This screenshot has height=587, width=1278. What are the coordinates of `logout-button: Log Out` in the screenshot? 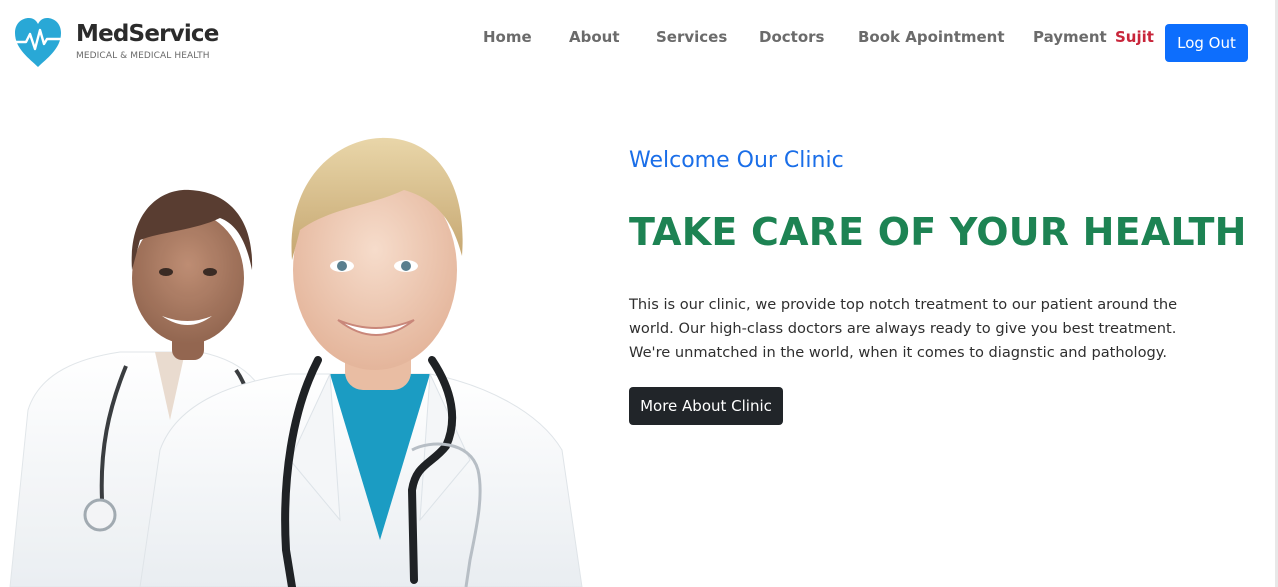 It's located at (1206, 43).